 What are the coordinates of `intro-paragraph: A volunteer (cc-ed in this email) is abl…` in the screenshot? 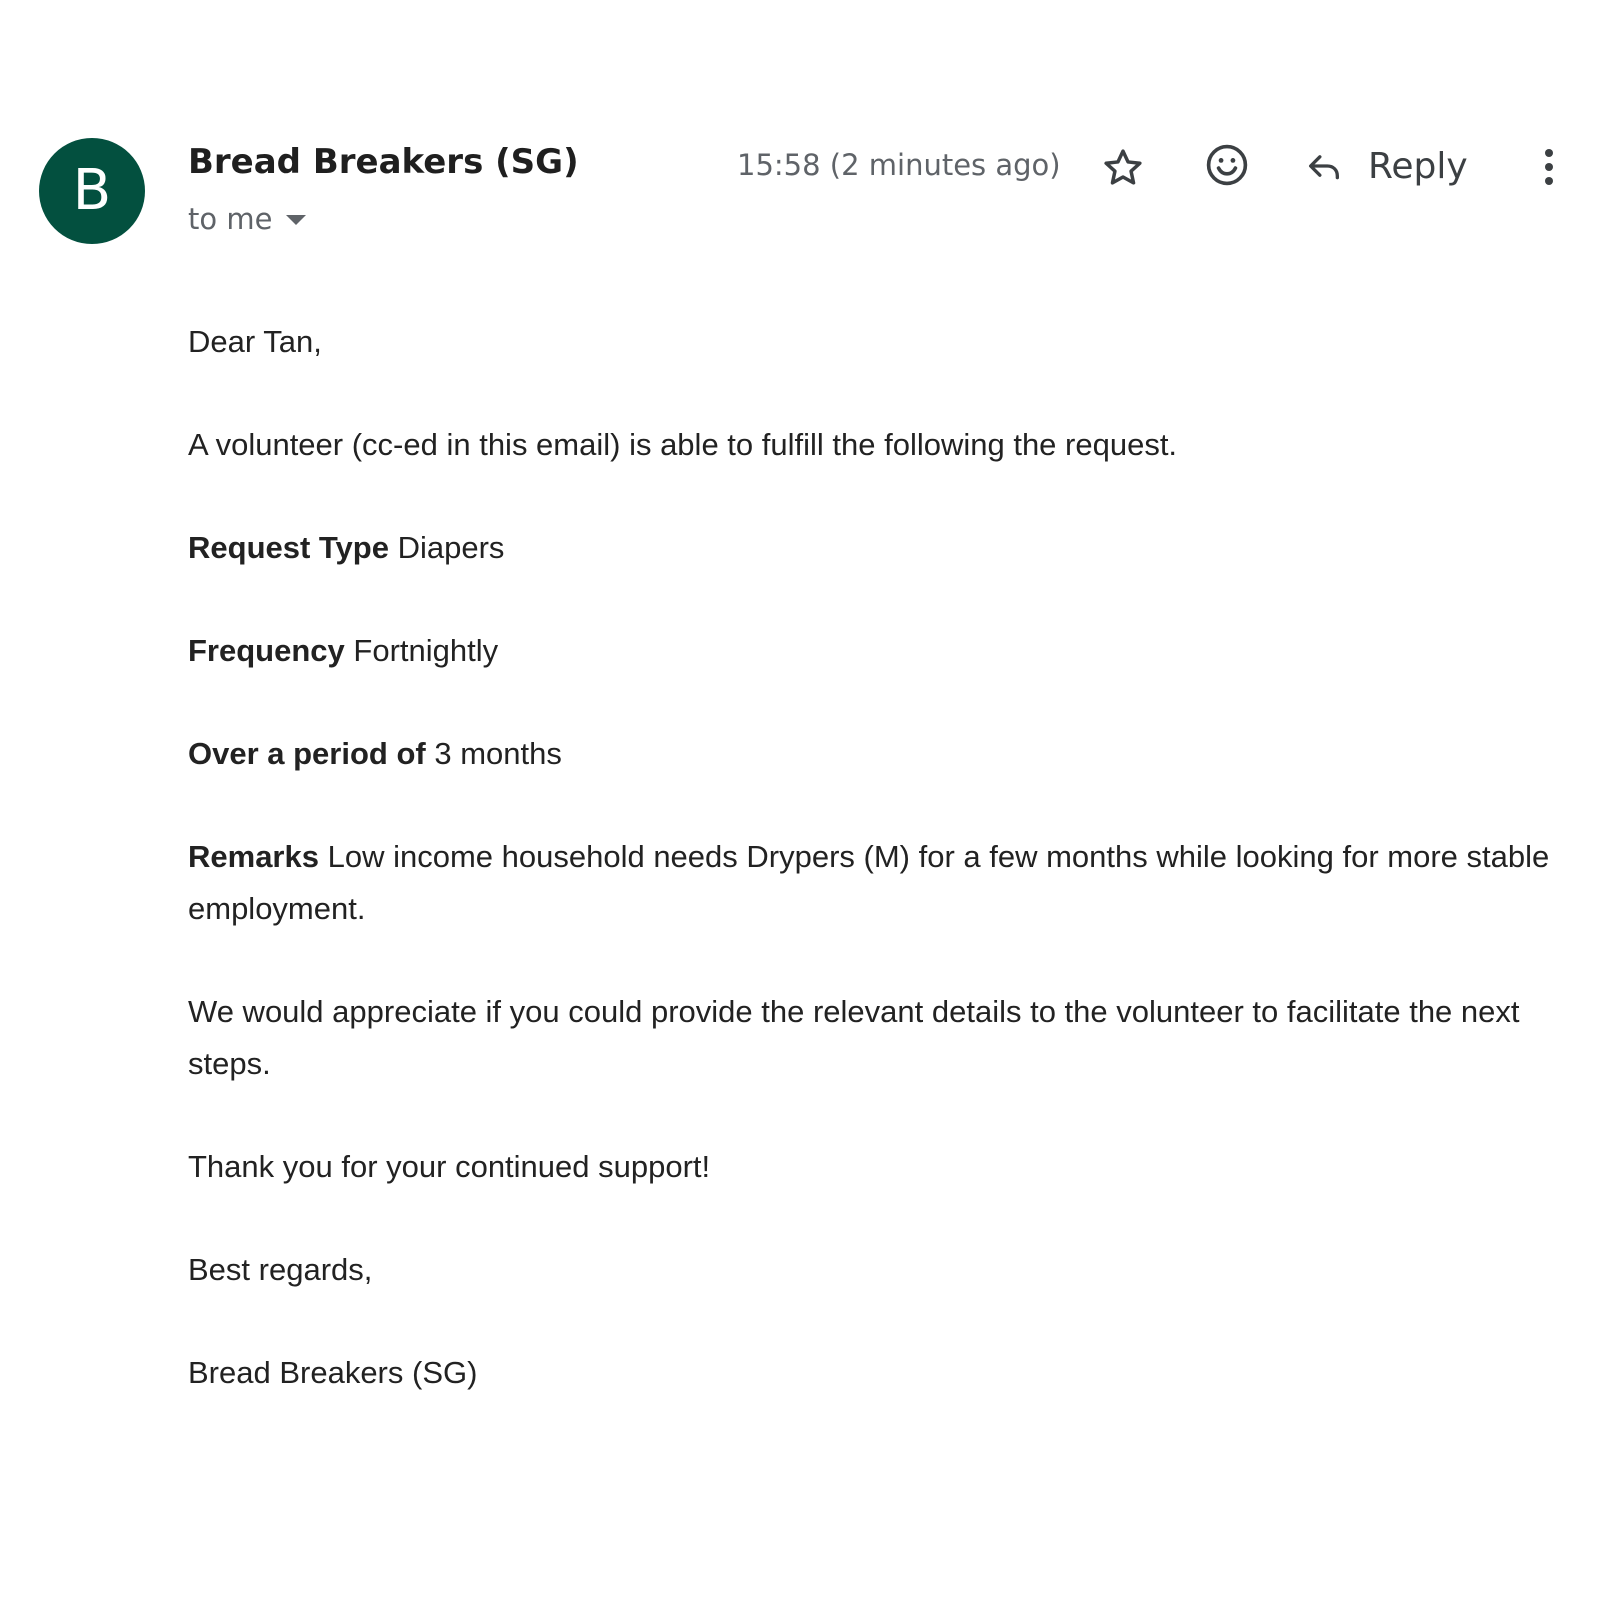 It's located at (683, 444).